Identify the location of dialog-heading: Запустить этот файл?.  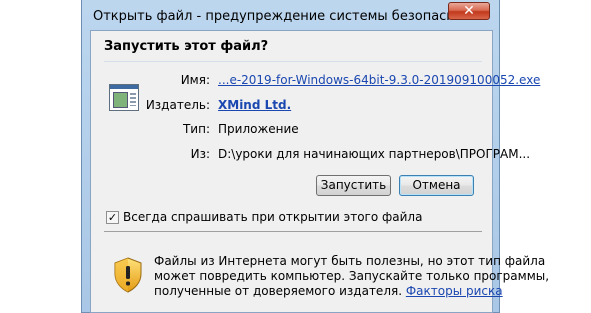
(186, 46).